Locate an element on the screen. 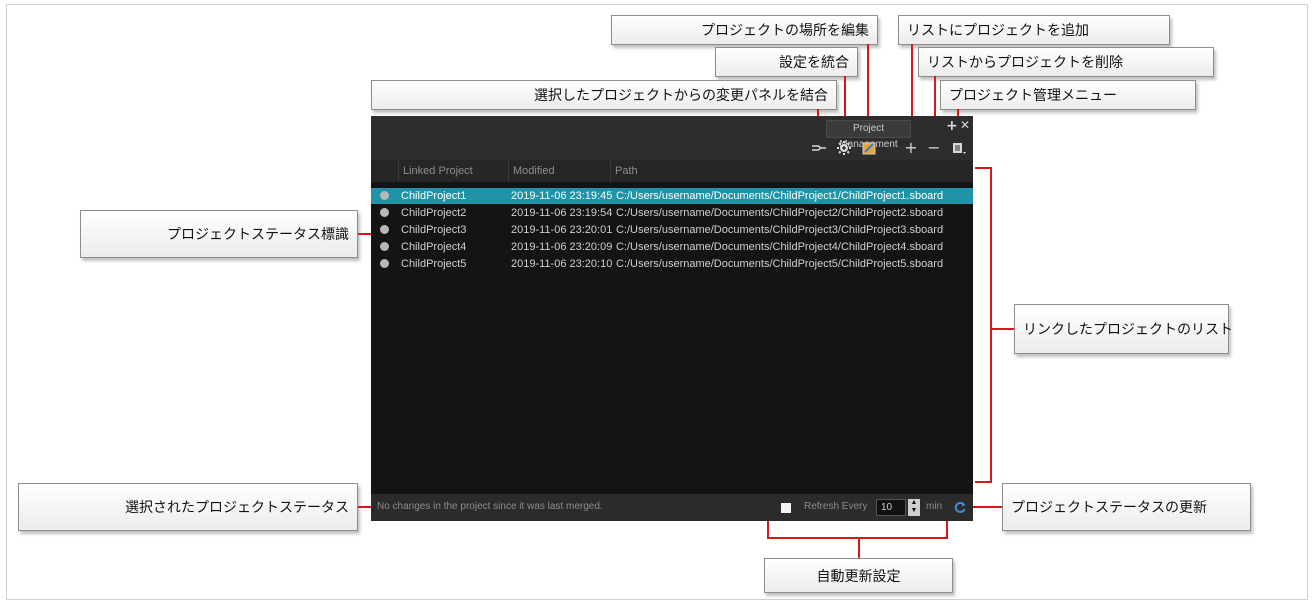 The image size is (1315, 604). column-linked-project: Linked Project is located at coordinates (453, 171).